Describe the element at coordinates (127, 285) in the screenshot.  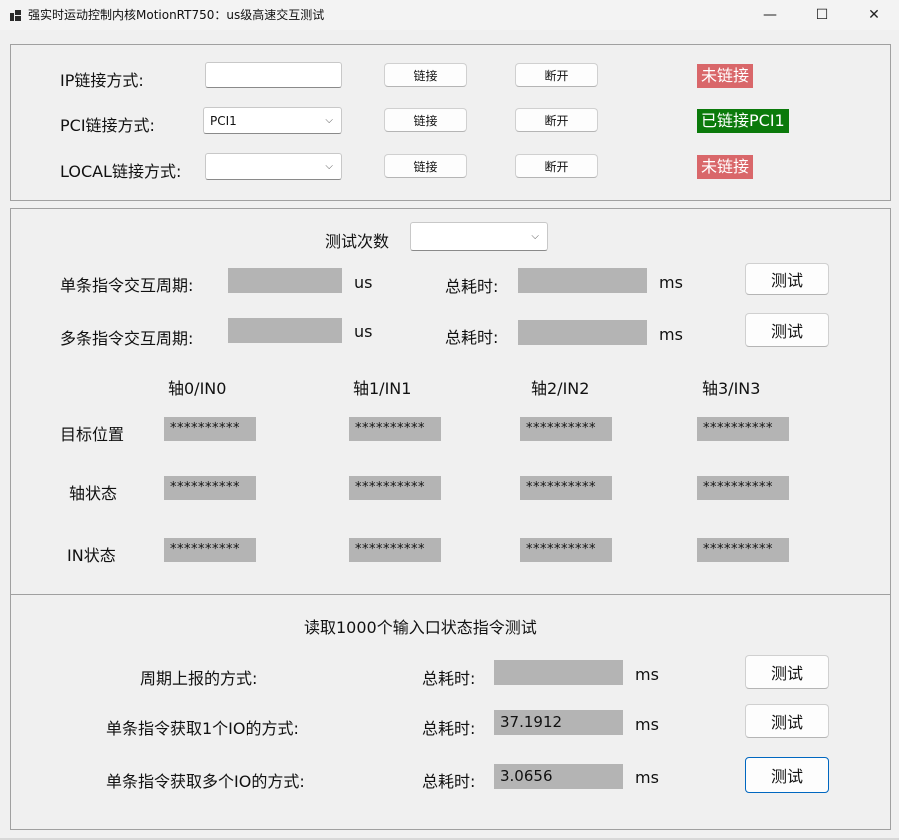
I see `single-cycle-label: 单条指令交互周期:` at that location.